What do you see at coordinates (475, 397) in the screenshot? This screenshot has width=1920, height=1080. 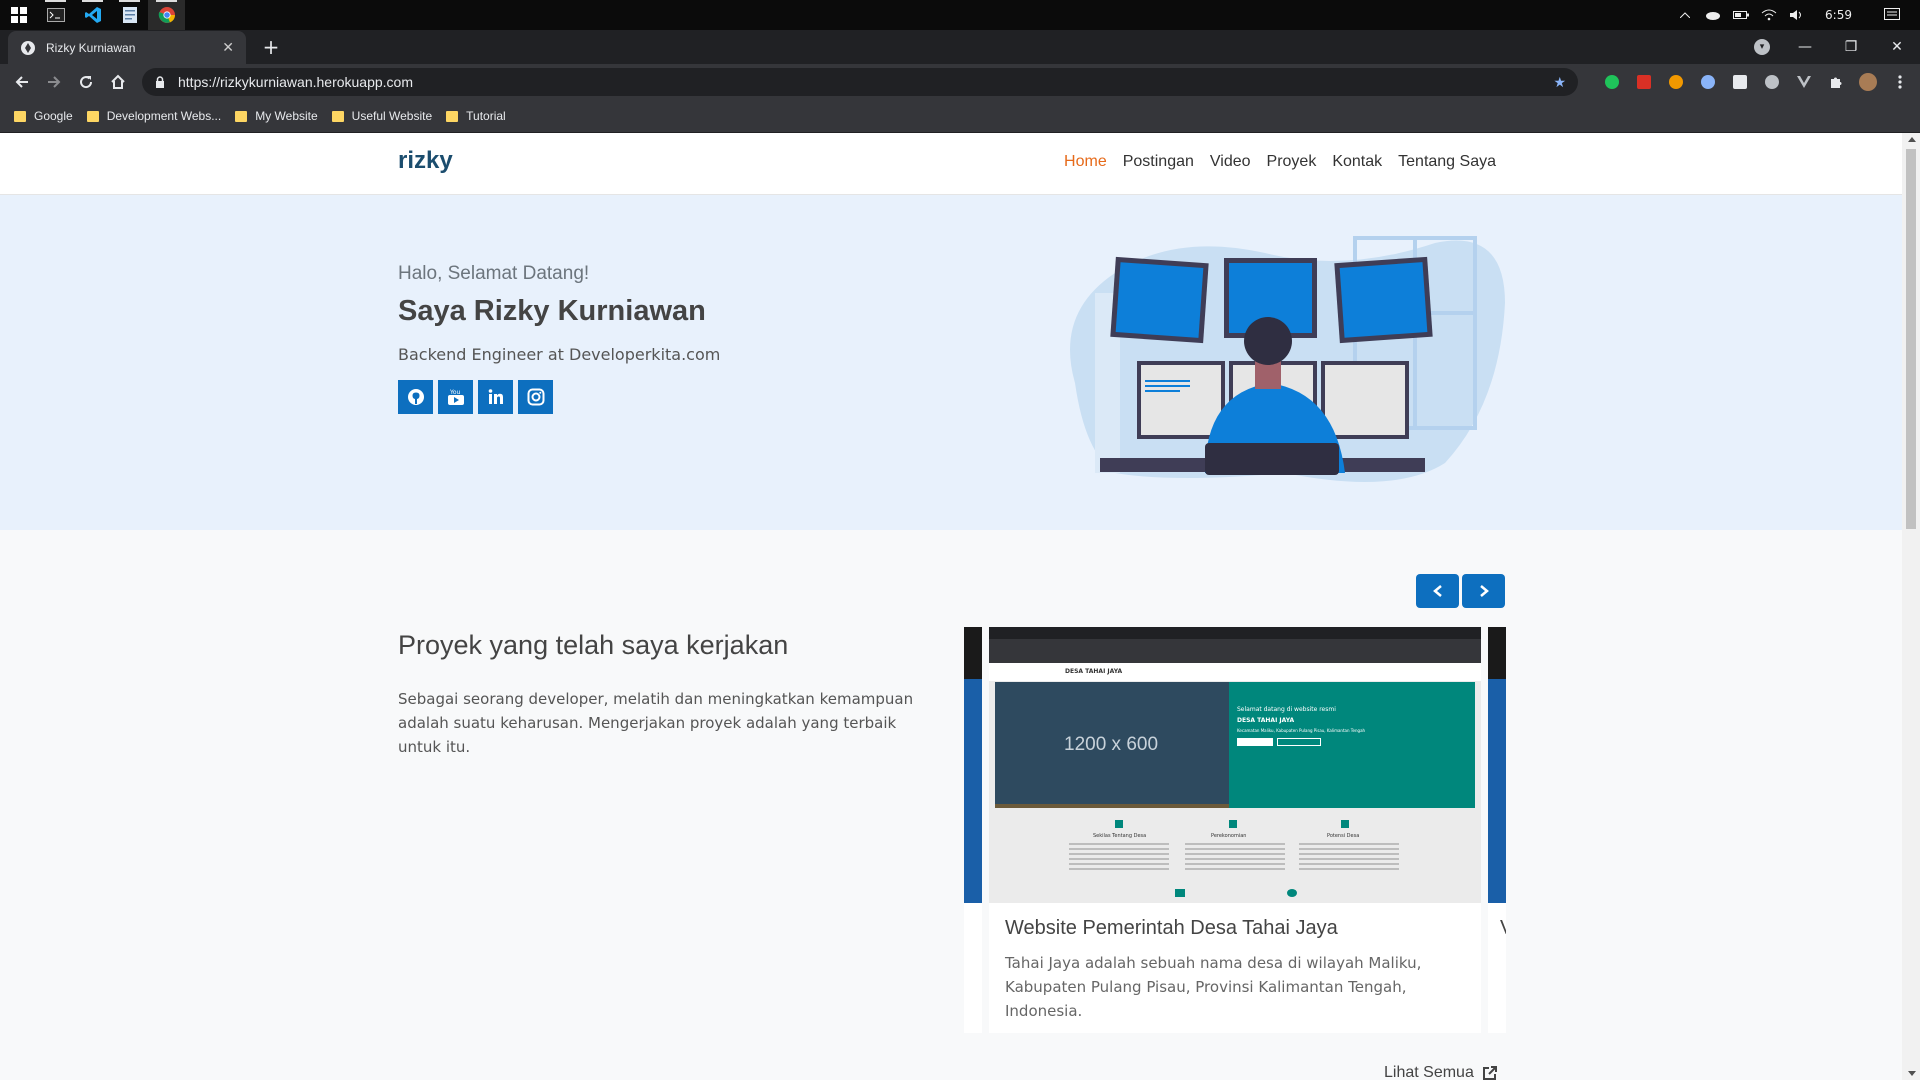 I see `social-links: You` at bounding box center [475, 397].